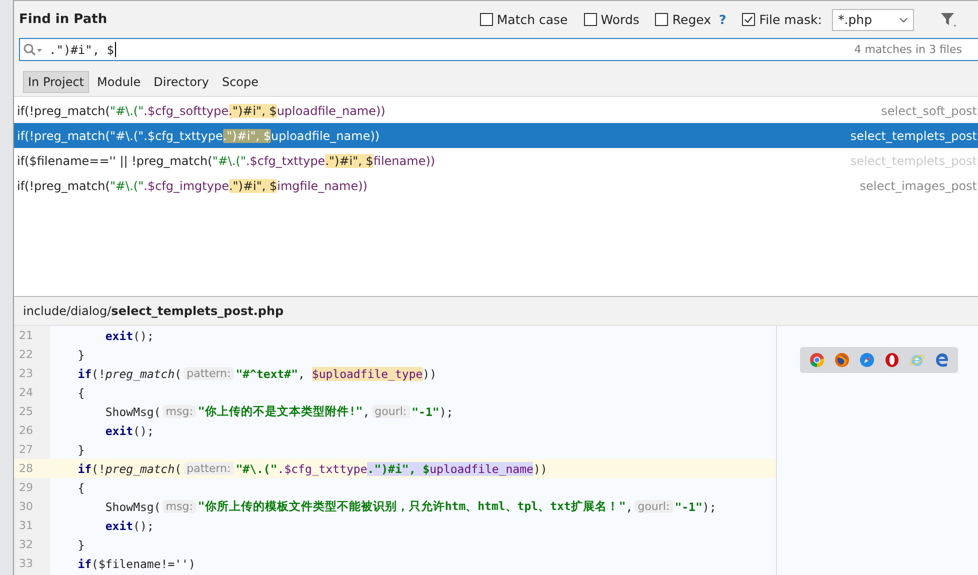 This screenshot has height=575, width=978. Describe the element at coordinates (181, 82) in the screenshot. I see `scope-tab: Directory` at that location.